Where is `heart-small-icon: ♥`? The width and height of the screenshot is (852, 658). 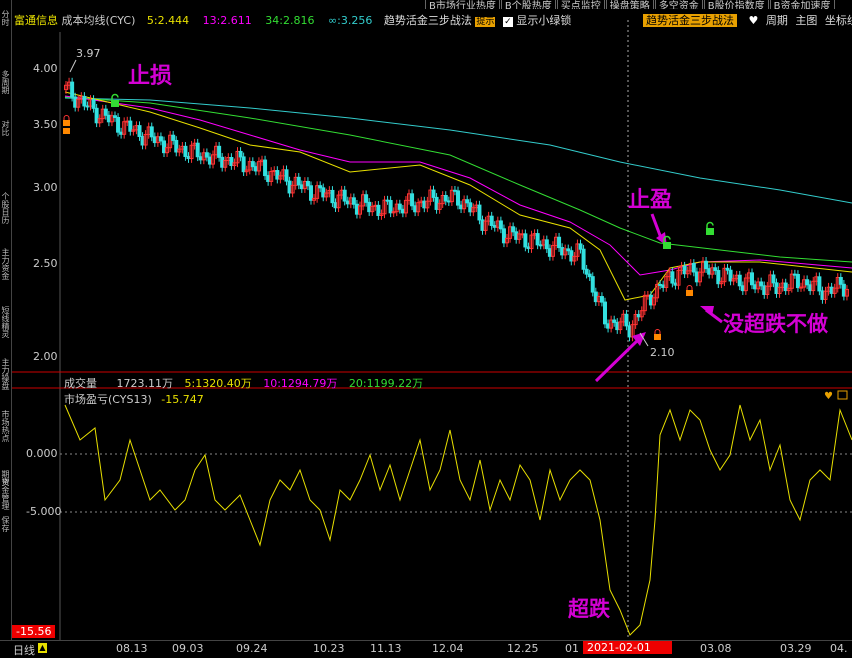 heart-small-icon: ♥ is located at coordinates (828, 396).